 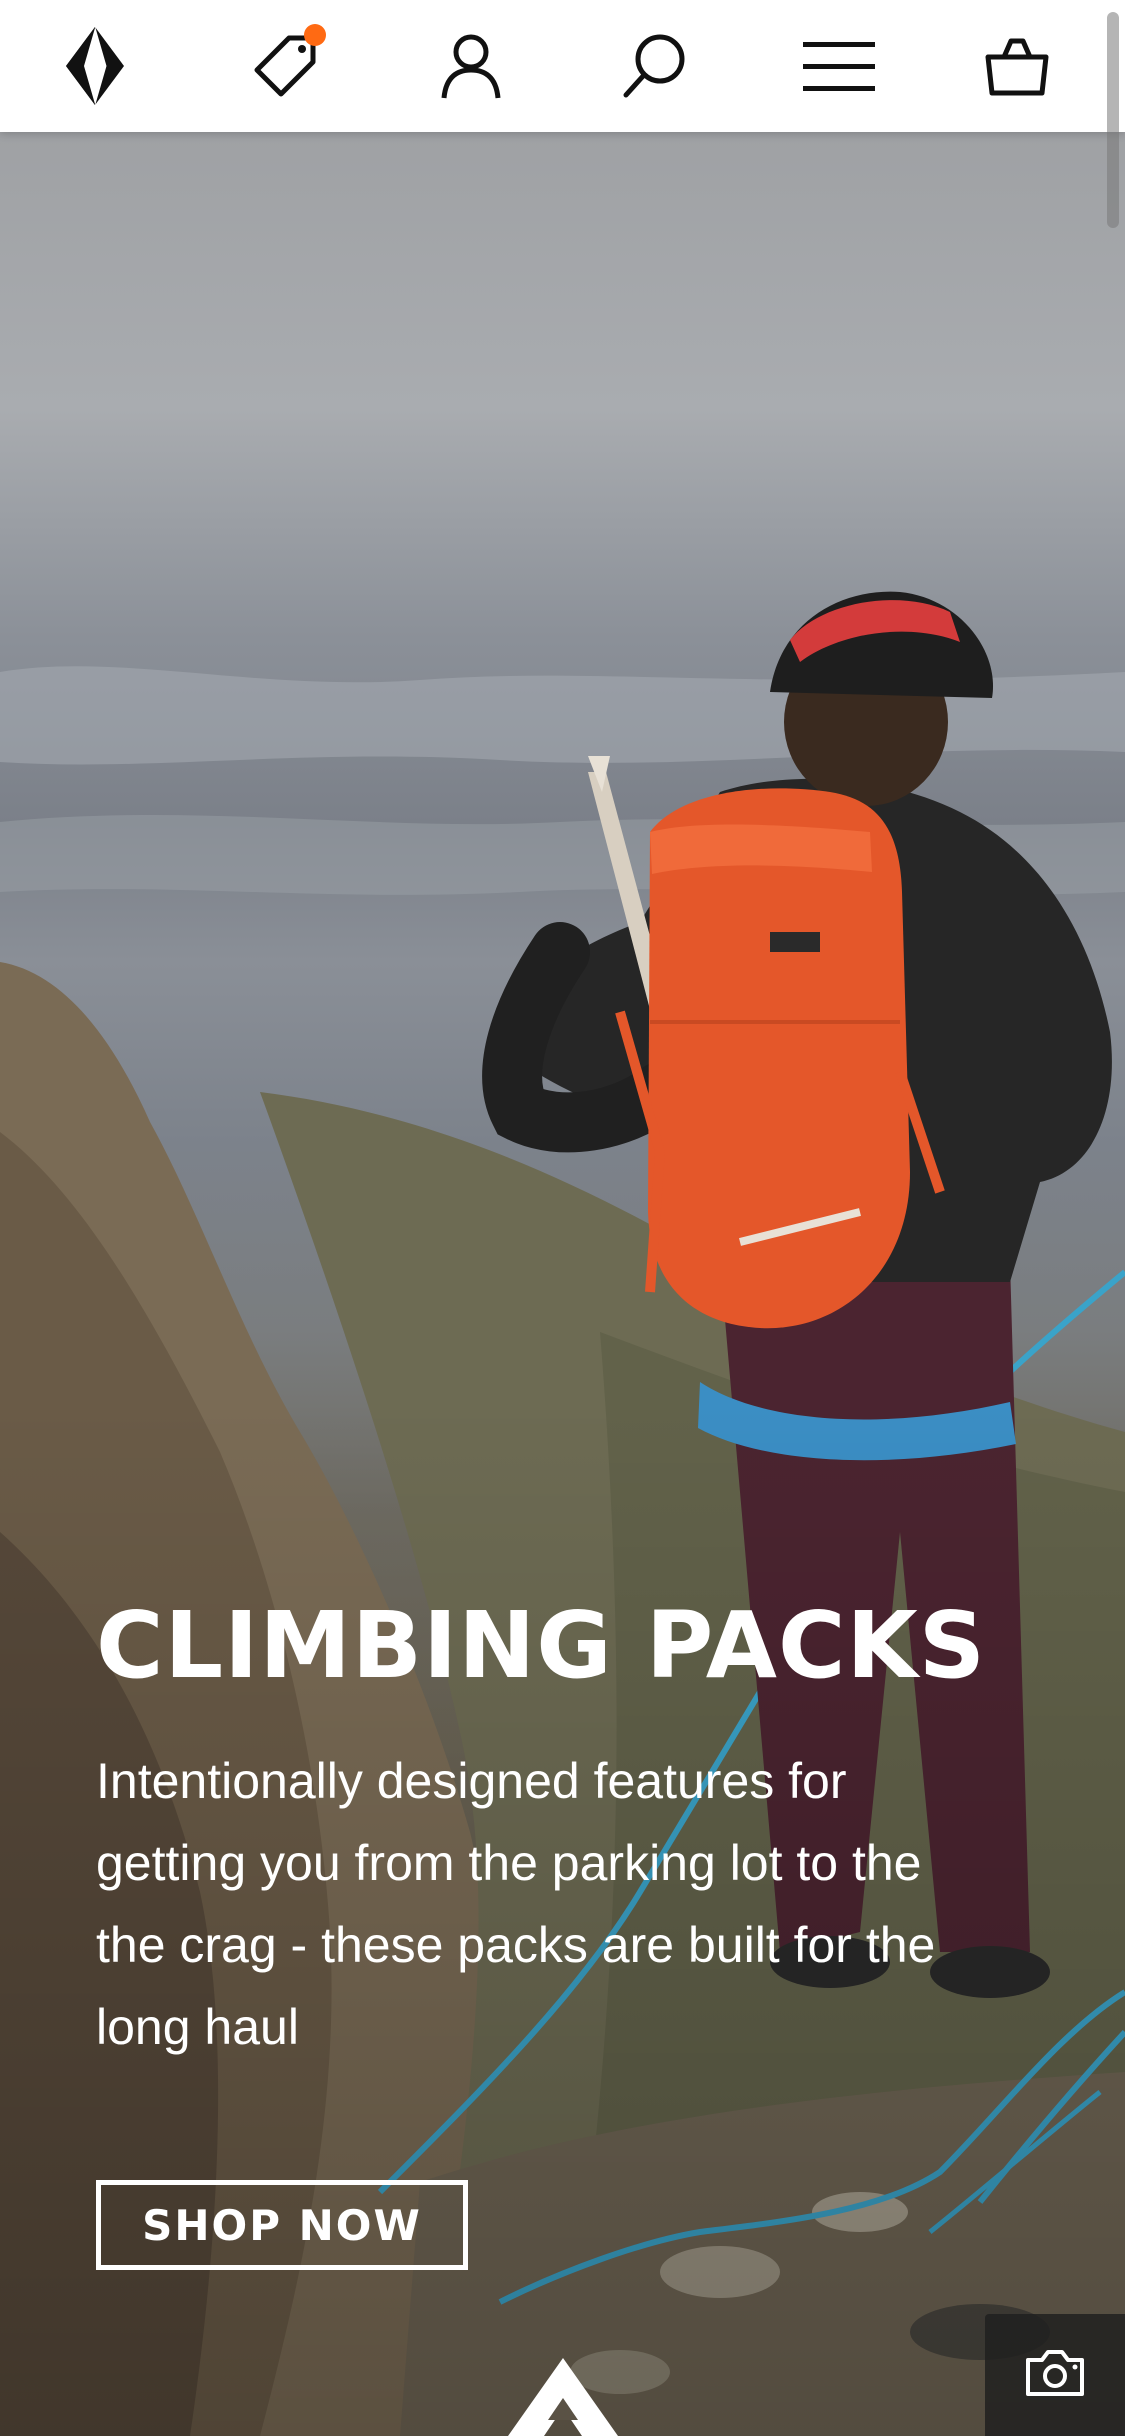 I want to click on camera-button, so click(x=1055, y=2375).